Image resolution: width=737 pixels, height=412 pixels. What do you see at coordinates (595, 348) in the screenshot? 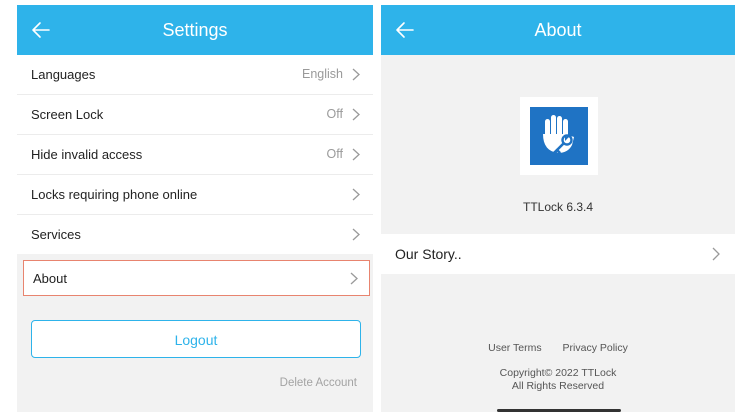
I see `privacy-policy-link: Privacy Policy` at bounding box center [595, 348].